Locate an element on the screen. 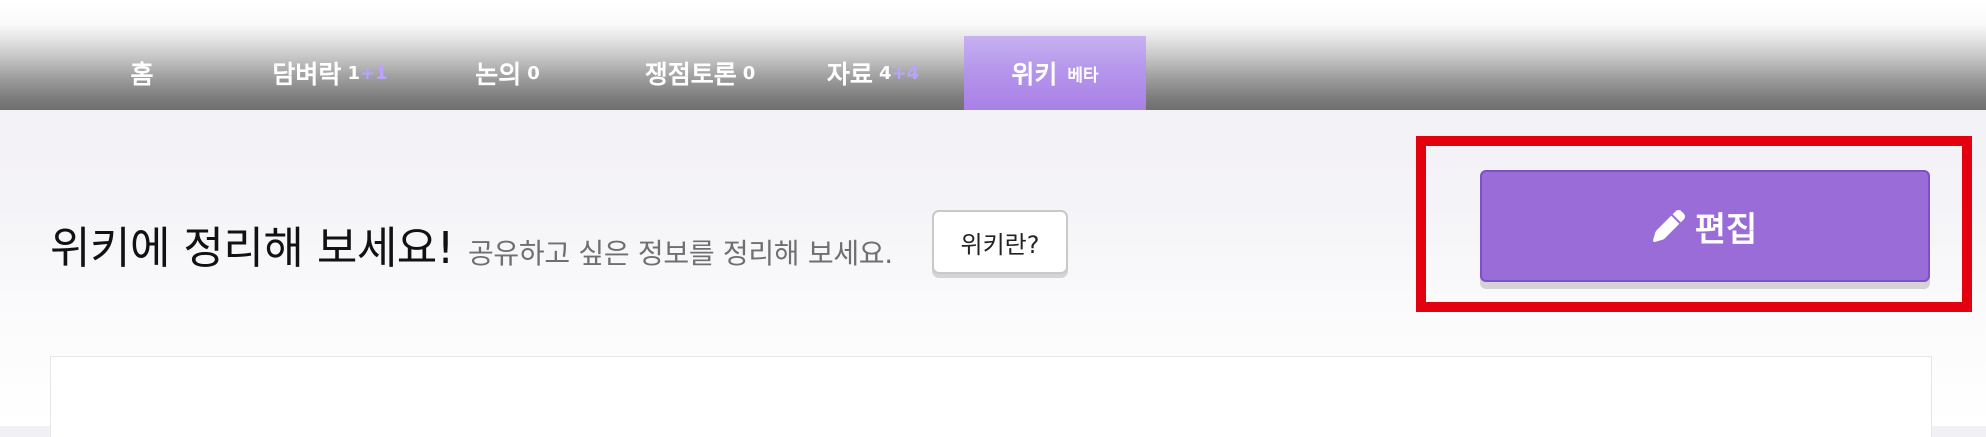 Image resolution: width=1986 pixels, height=437 pixels. edit-button: 편집 is located at coordinates (1705, 226).